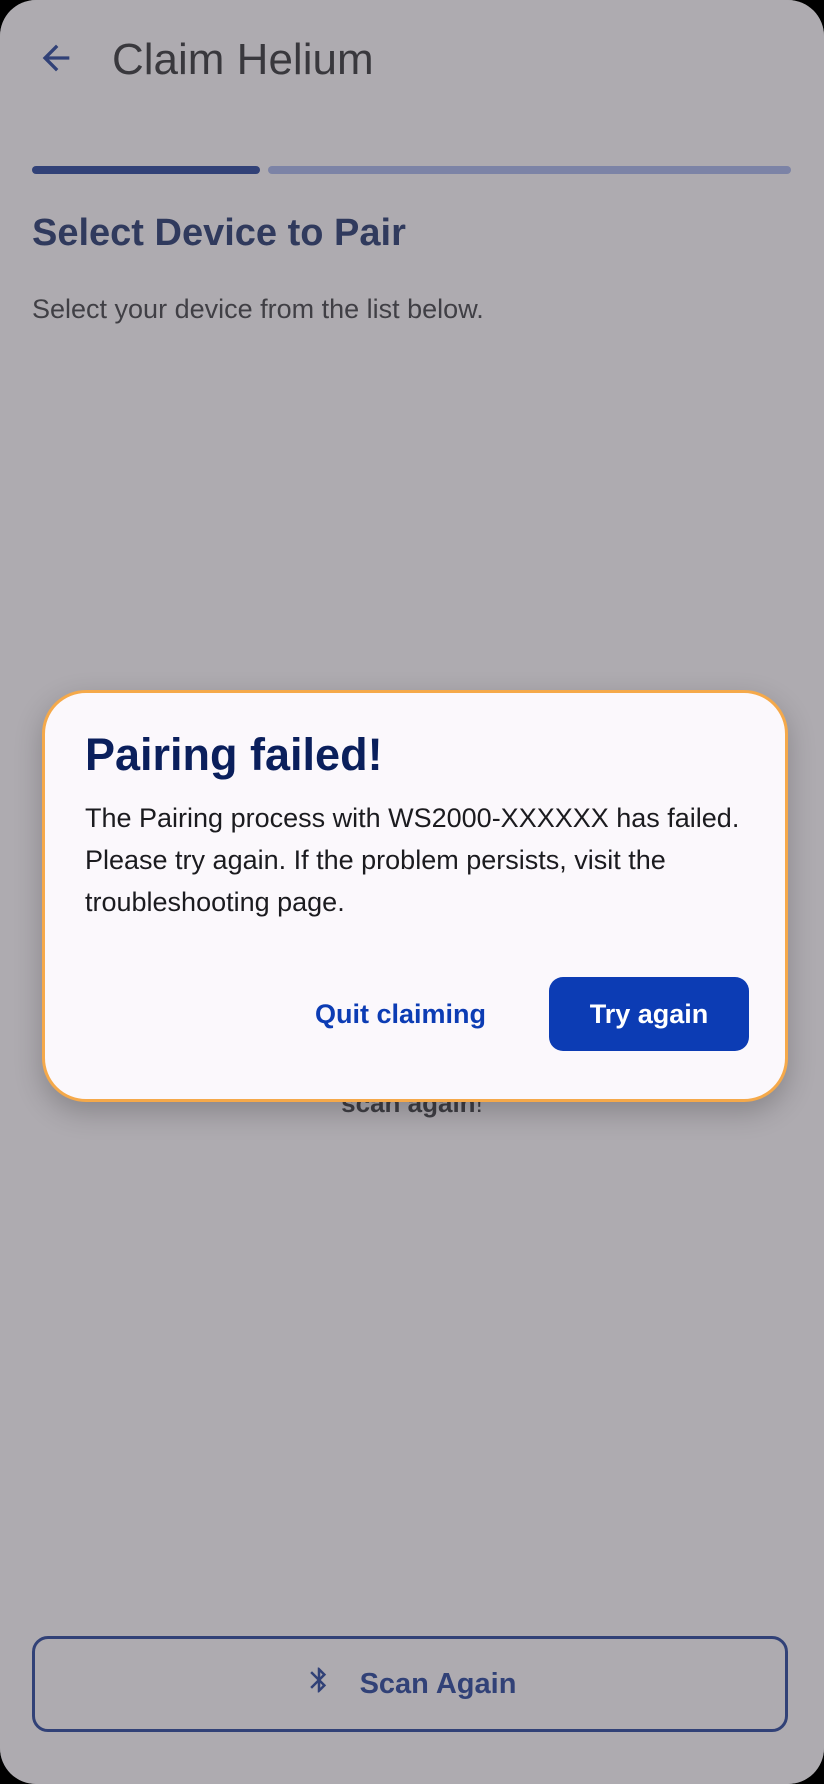 Image resolution: width=824 pixels, height=1784 pixels. What do you see at coordinates (400, 1014) in the screenshot?
I see `quit-claiming-button: Quit claiming` at bounding box center [400, 1014].